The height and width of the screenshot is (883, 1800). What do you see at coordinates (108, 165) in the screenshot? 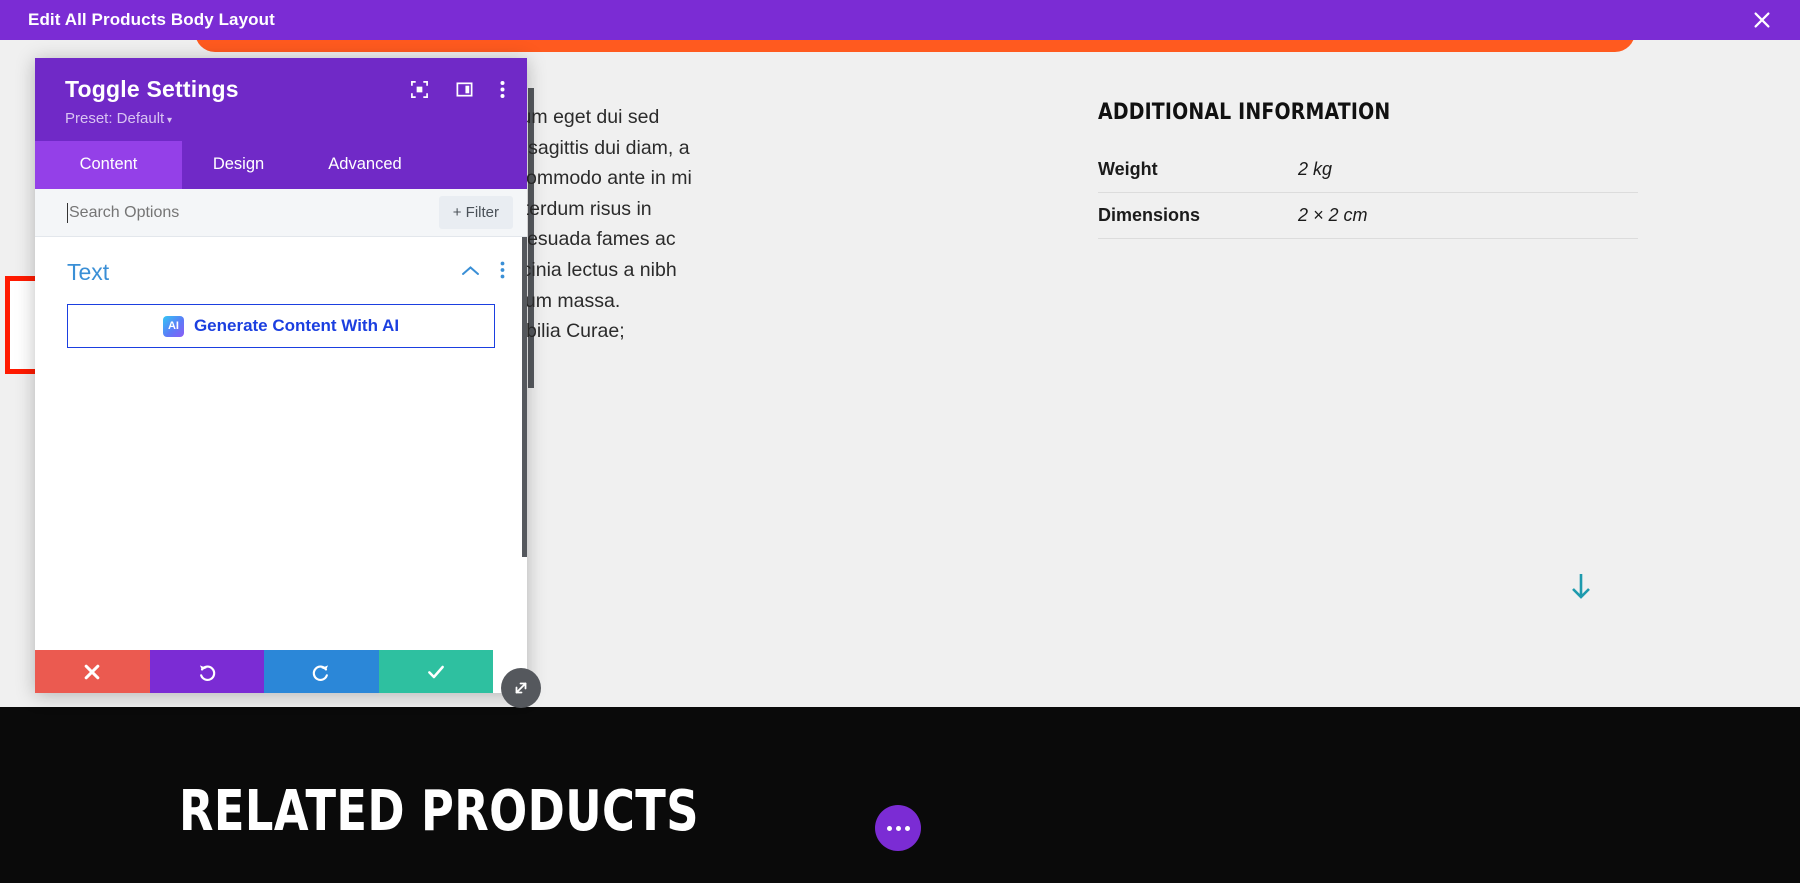
I see `tab-content: Content` at bounding box center [108, 165].